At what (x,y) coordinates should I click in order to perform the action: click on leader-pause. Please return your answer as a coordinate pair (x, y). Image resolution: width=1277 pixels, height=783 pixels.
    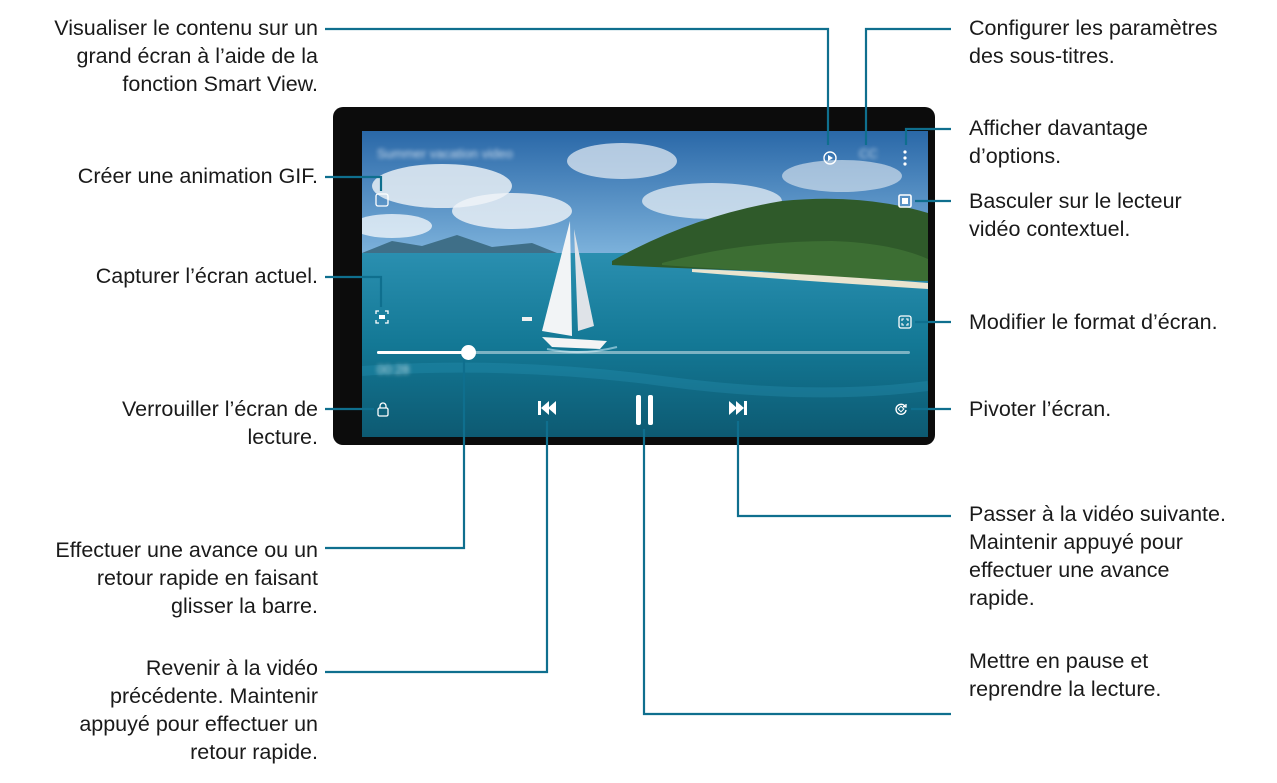
    Looking at the image, I should click on (796, 572).